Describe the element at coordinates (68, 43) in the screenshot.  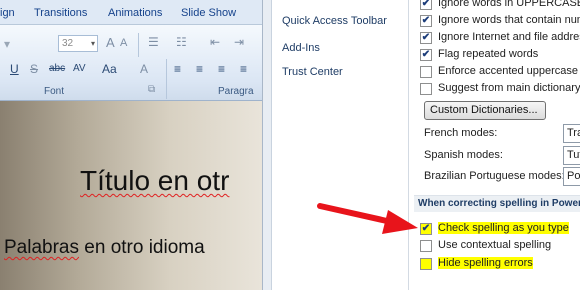
I see `font-size-value: 32` at that location.